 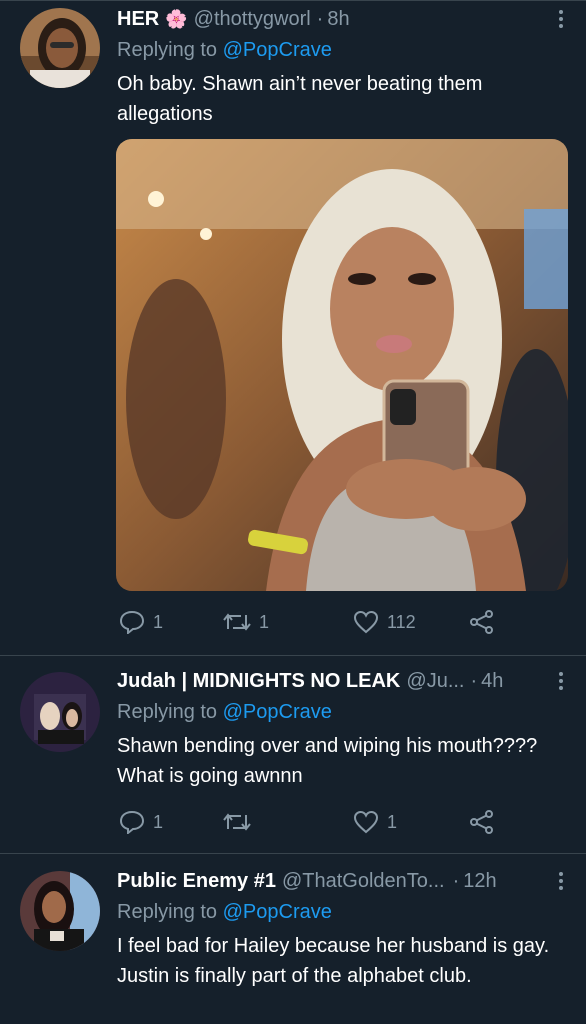 I want to click on username: @thottygworl, so click(x=252, y=19).